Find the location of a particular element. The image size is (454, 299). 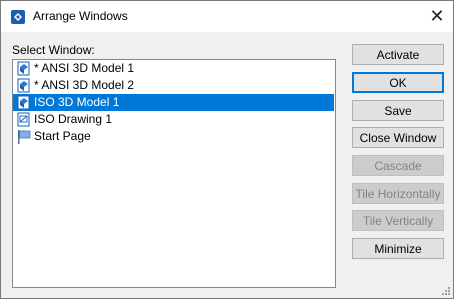

list-item-label: * ANSI 3D Model 1 is located at coordinates (84, 68).